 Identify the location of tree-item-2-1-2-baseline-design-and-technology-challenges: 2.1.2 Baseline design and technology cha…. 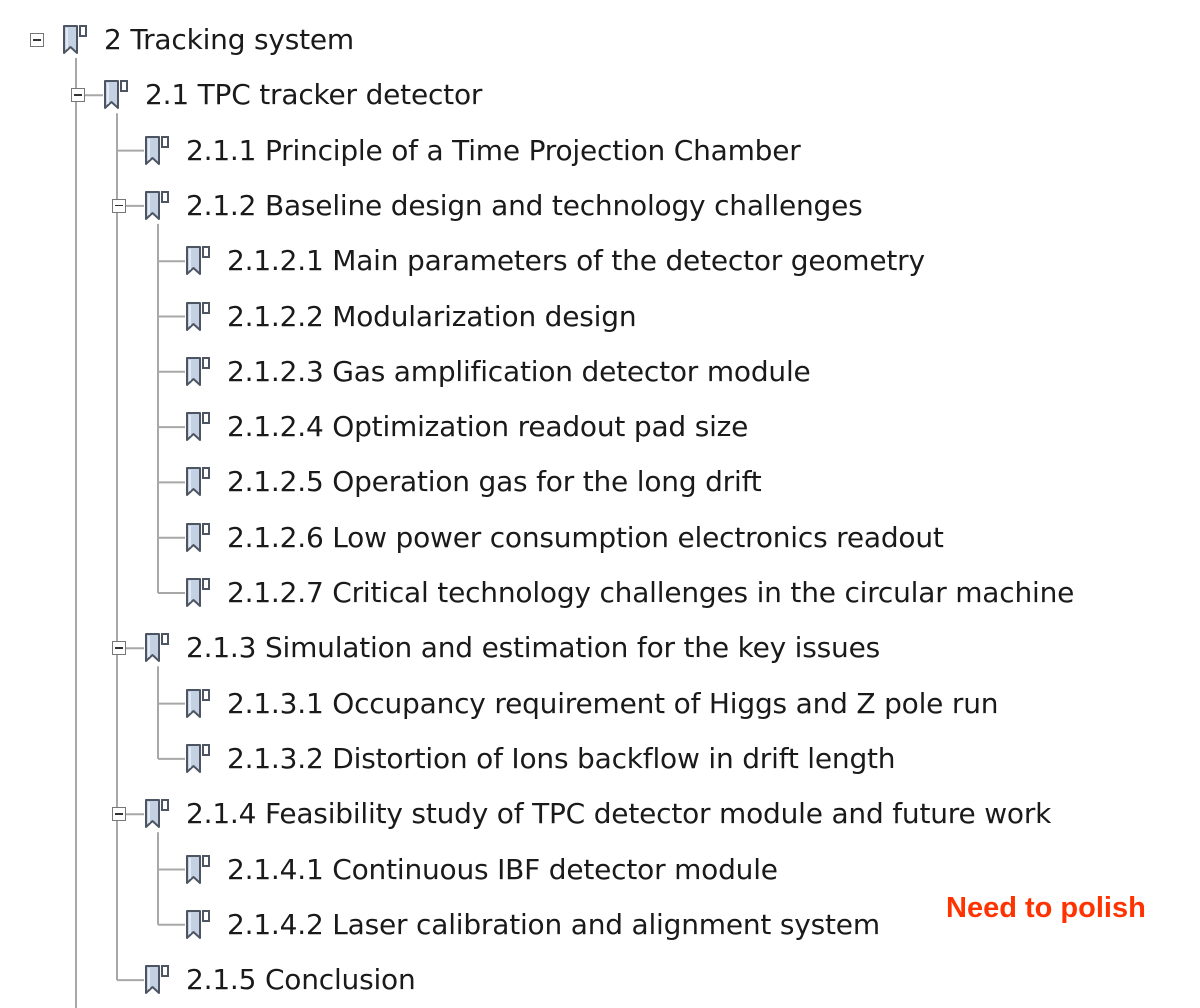
(600, 206).